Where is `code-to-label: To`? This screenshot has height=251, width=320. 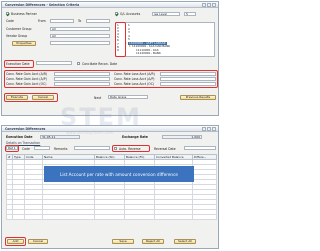
code-to-label: To is located at coordinates (80, 21).